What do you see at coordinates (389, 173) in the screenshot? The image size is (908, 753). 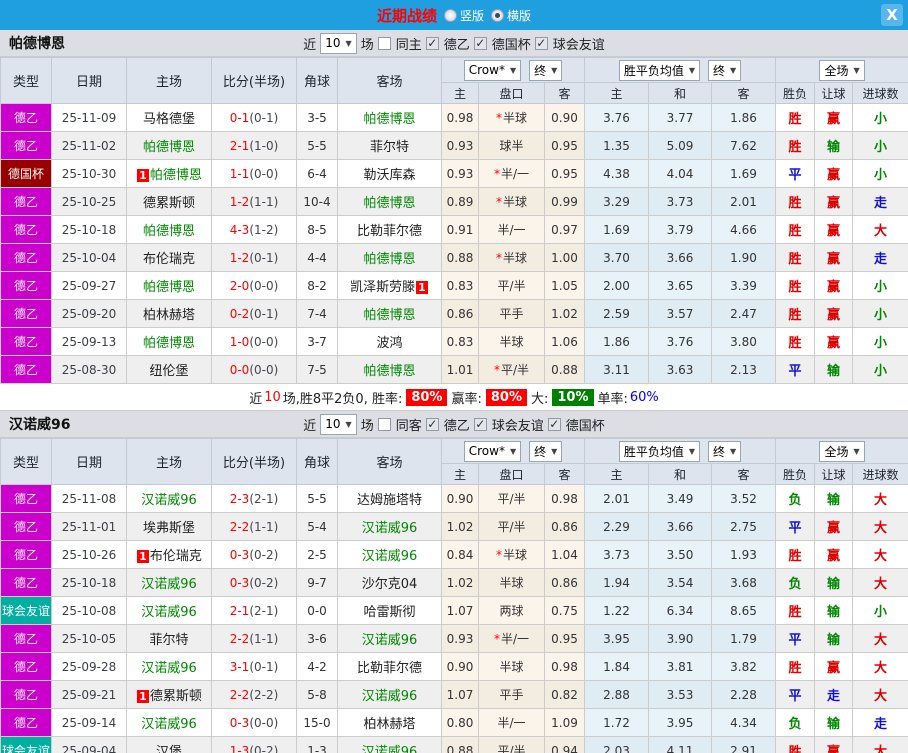 I see `away-team-cell: 勒沃库森` at bounding box center [389, 173].